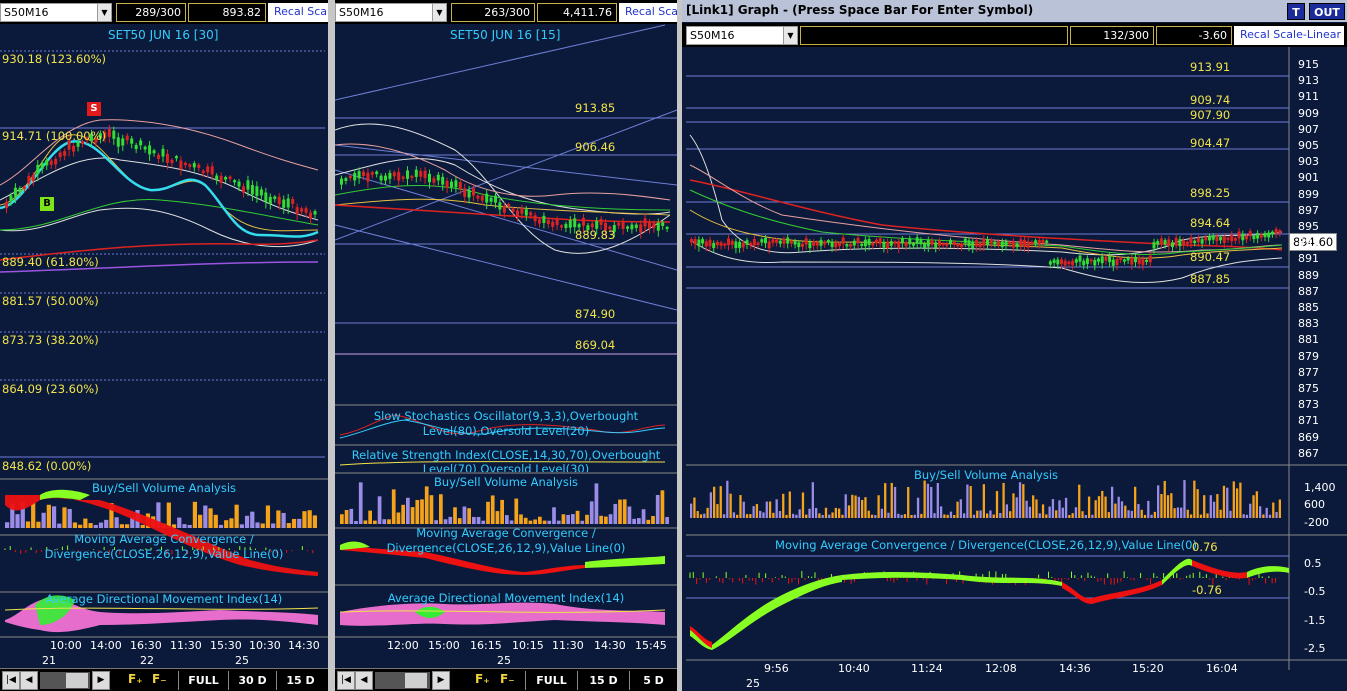 This screenshot has height=691, width=1347. Describe the element at coordinates (1296, 11) in the screenshot. I see `toolbar-toggle-button: T` at that location.